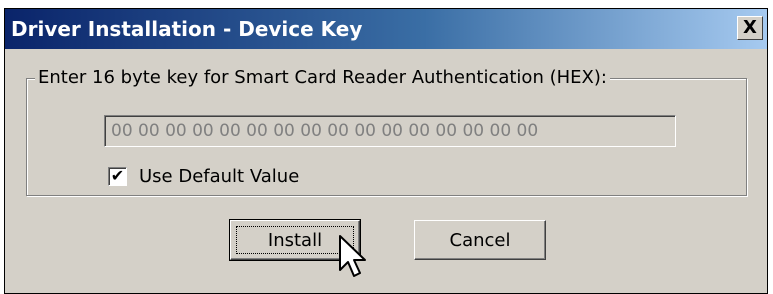 Image resolution: width=773 pixels, height=294 pixels. I want to click on close-button: X, so click(750, 28).